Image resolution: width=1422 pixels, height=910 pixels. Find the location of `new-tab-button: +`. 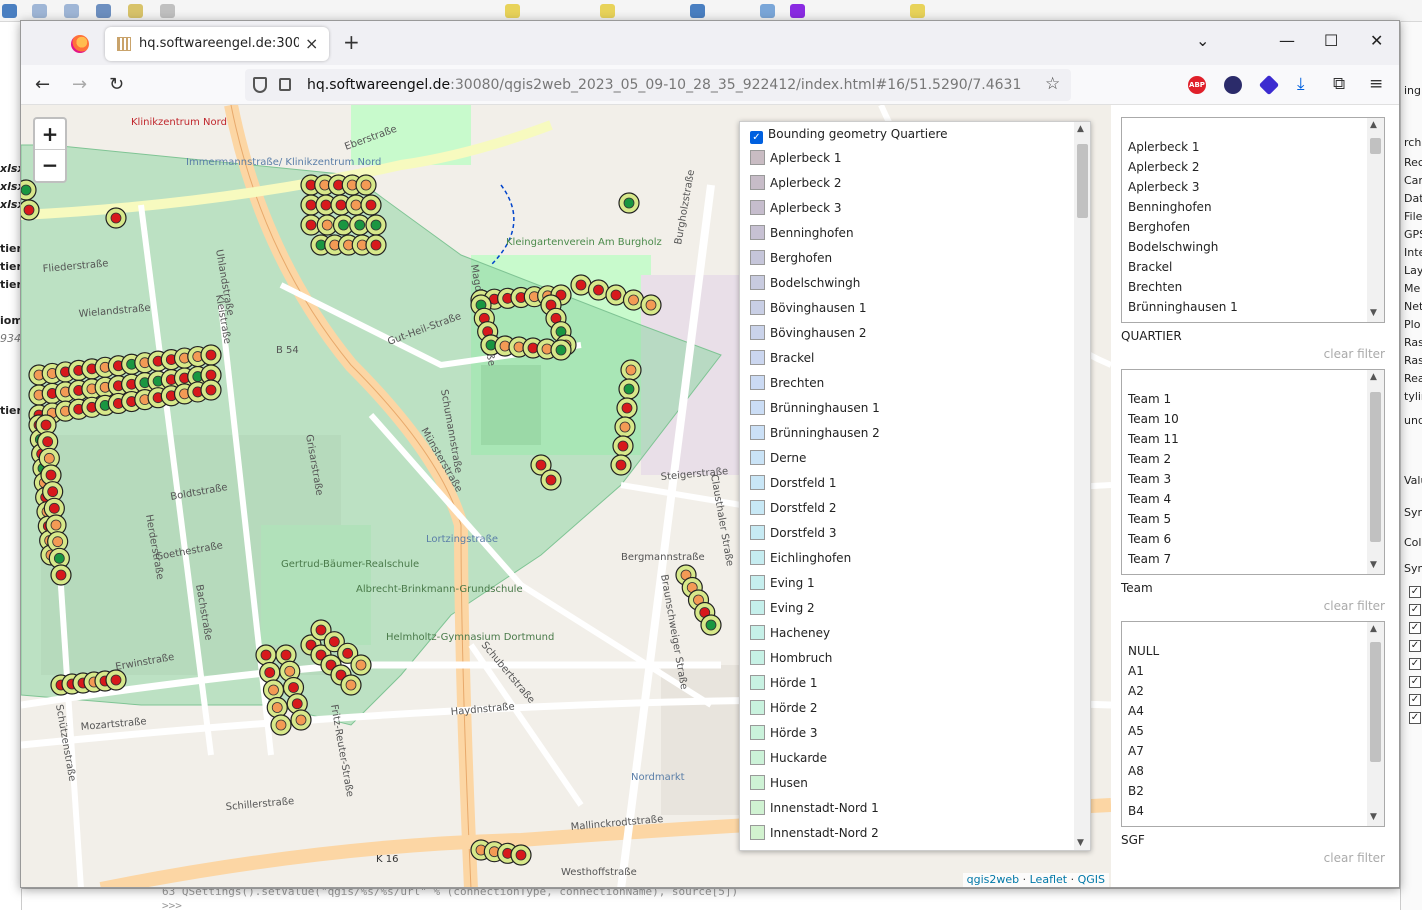

new-tab-button: + is located at coordinates (351, 42).